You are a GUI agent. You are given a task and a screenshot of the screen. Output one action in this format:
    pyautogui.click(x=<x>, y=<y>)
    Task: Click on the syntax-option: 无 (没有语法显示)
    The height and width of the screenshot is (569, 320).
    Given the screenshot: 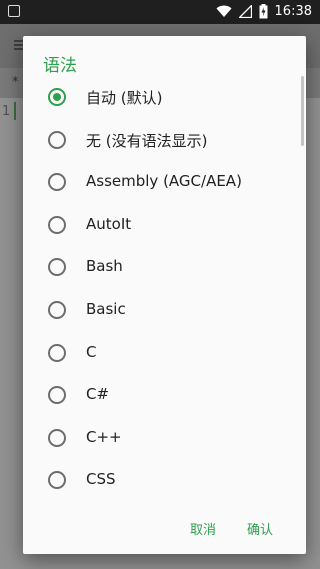 What is the action you would take?
    pyautogui.click(x=164, y=140)
    